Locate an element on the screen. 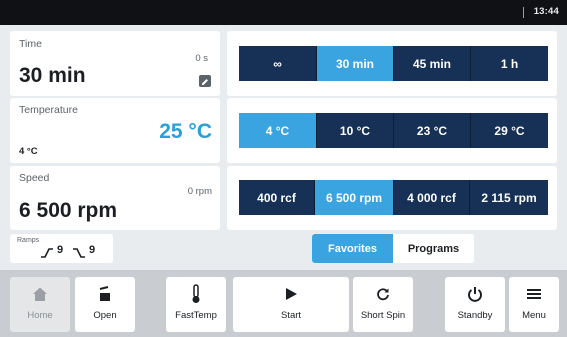 The width and height of the screenshot is (567, 337). speed-card: Speed 0 rpm 6 500 rpm is located at coordinates (115, 198).